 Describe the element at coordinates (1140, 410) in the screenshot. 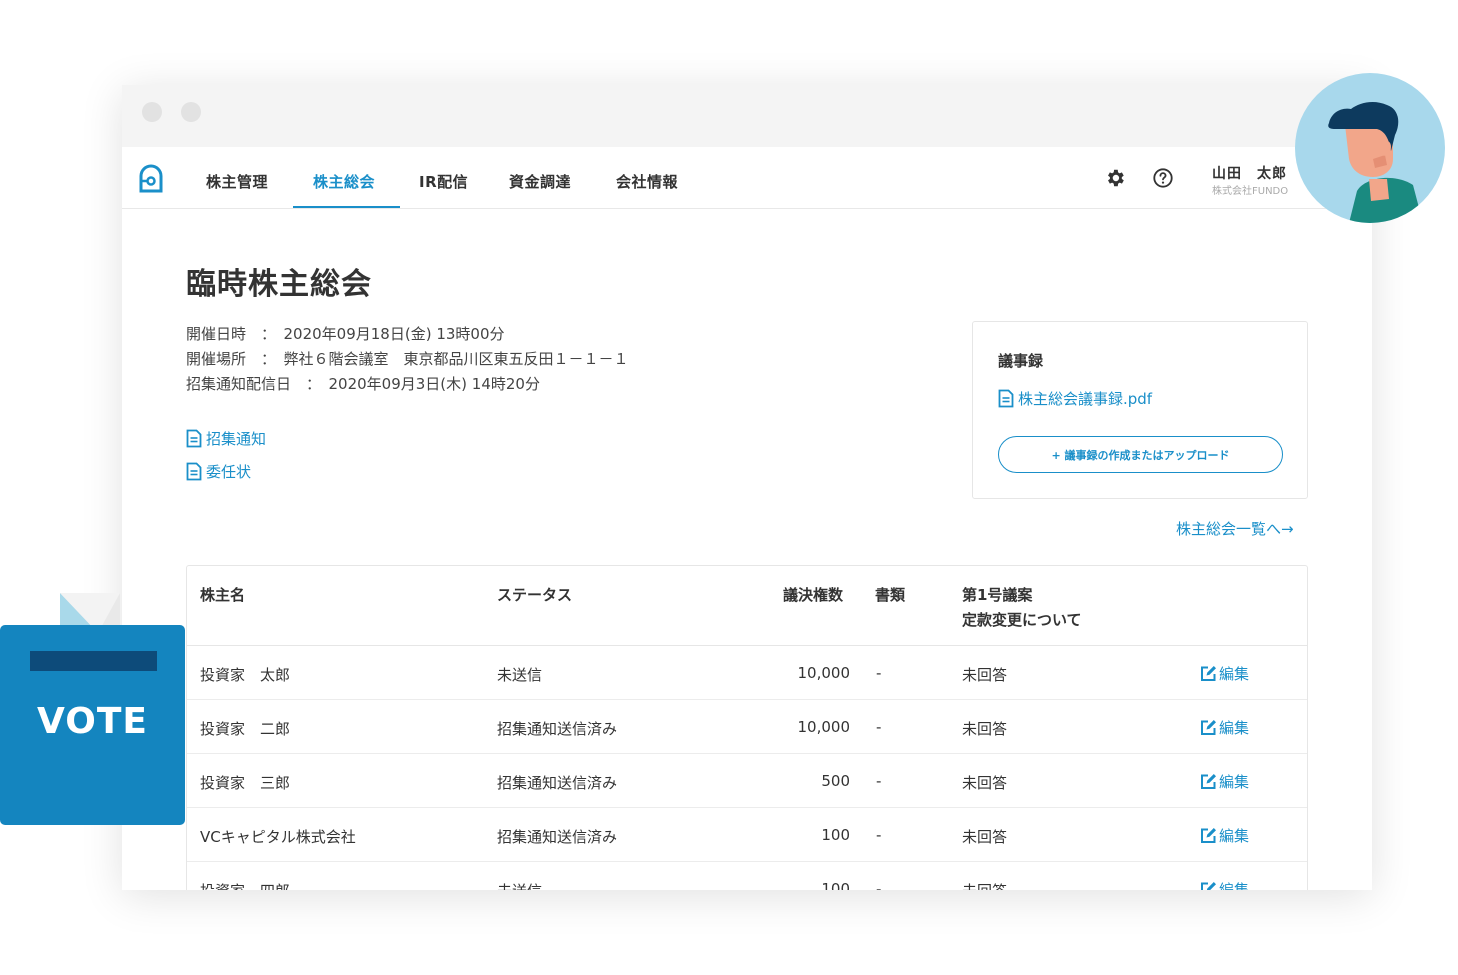

I see `minutes-card: 議事録 株主総会議事録.pdf + 議事録の作成またはアップロード` at that location.